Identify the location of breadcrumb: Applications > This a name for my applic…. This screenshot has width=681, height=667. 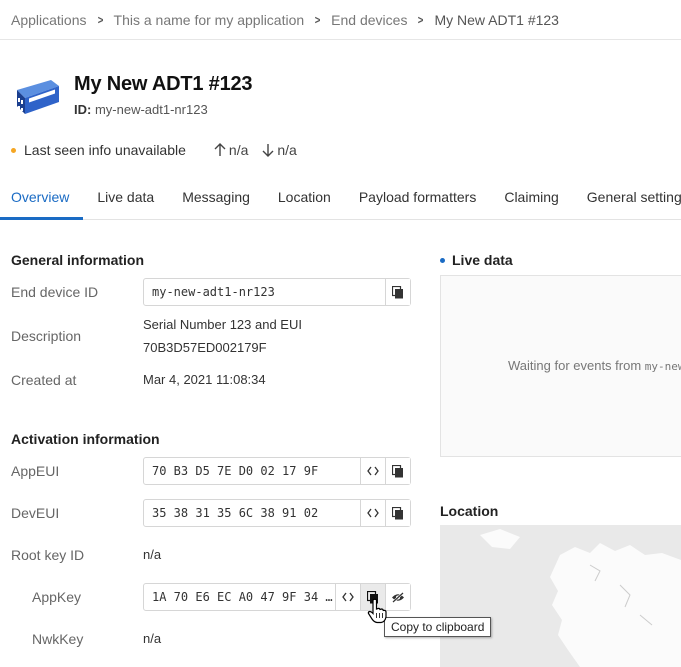
(340, 20).